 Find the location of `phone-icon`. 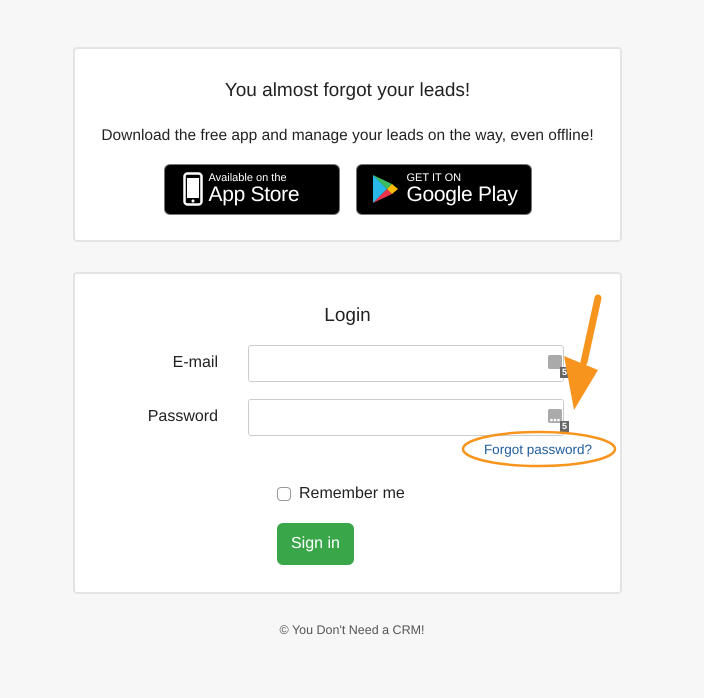

phone-icon is located at coordinates (192, 189).